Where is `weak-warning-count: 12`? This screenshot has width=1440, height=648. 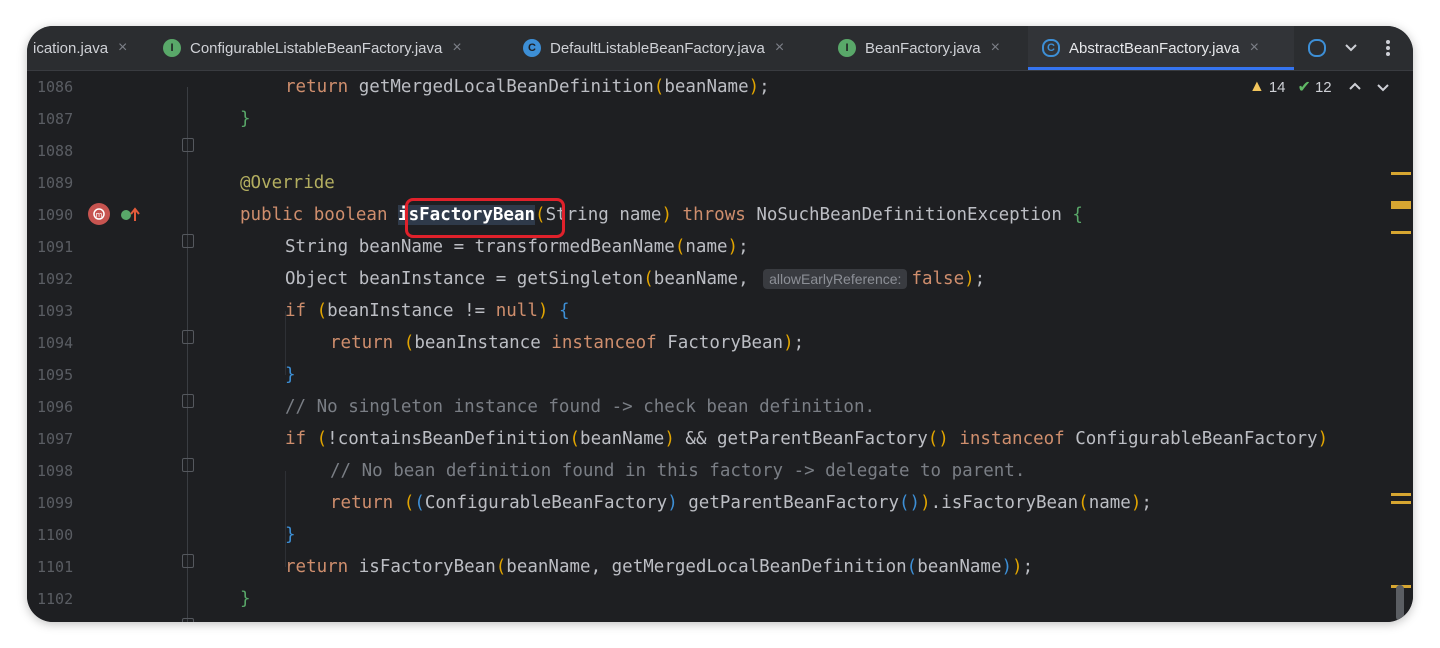 weak-warning-count: 12 is located at coordinates (1323, 87).